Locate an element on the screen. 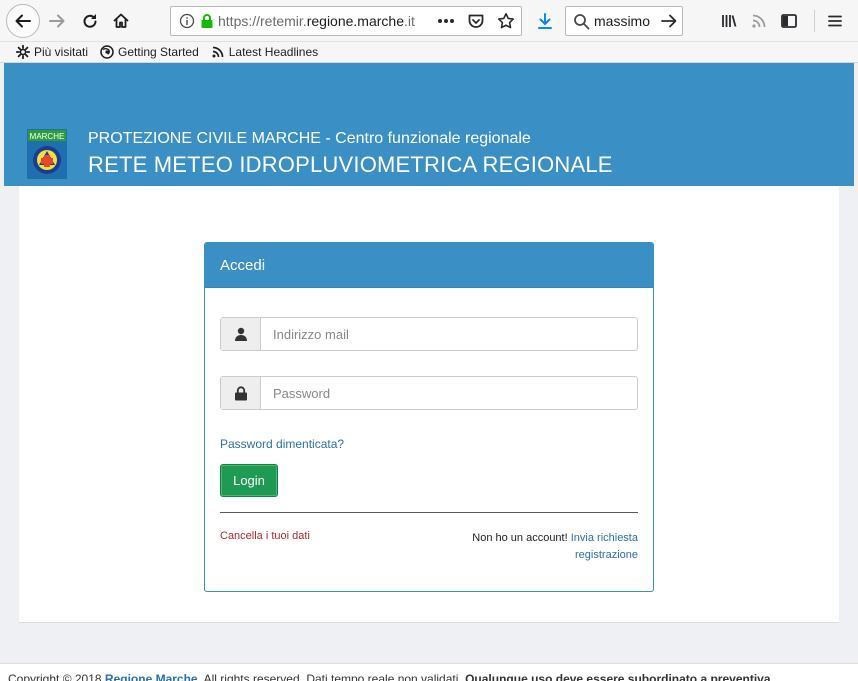 The width and height of the screenshot is (858, 681). url-domain: regione.marche is located at coordinates (355, 21).